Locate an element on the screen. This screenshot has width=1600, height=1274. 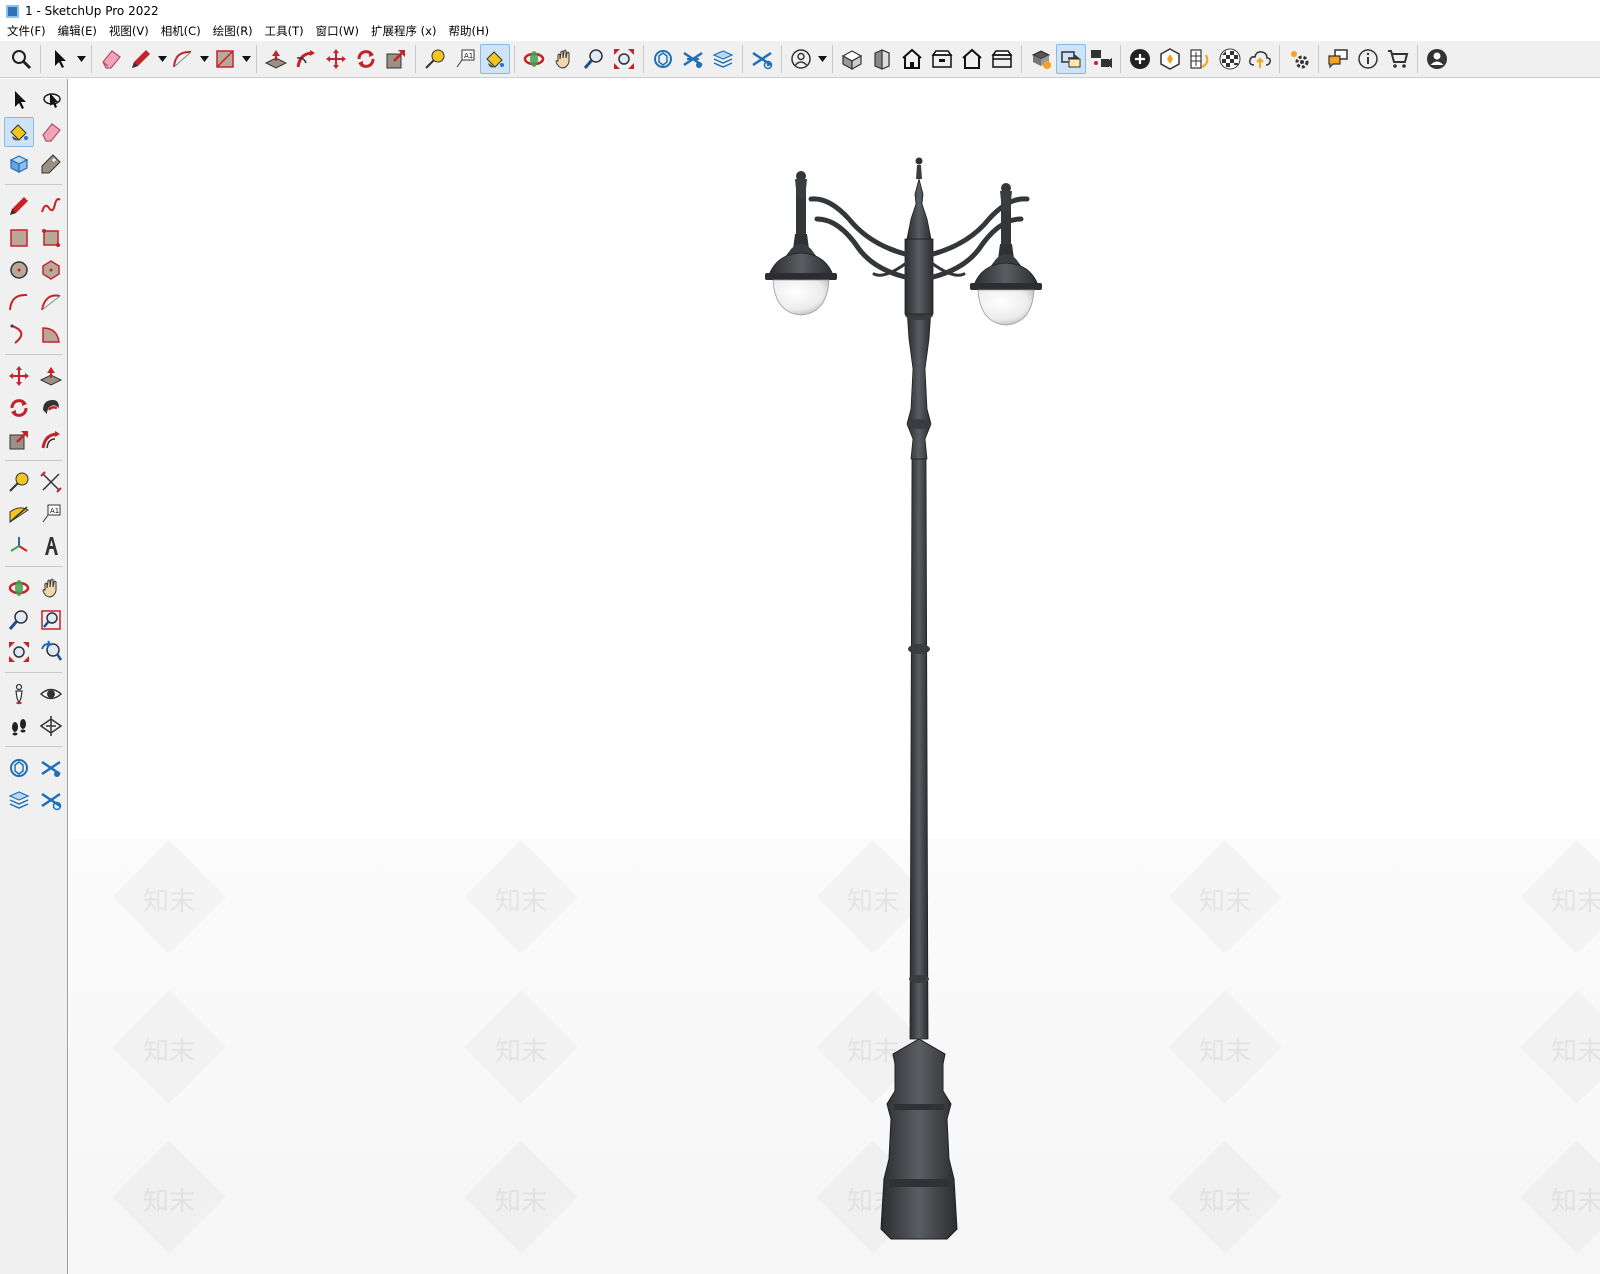
cart-icon is located at coordinates (1398, 59).